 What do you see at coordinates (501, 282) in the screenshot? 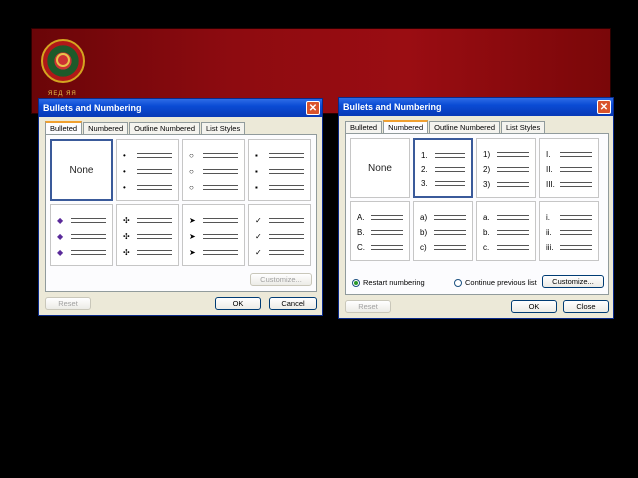
I see `continue-previous-label: Continue previous list` at bounding box center [501, 282].